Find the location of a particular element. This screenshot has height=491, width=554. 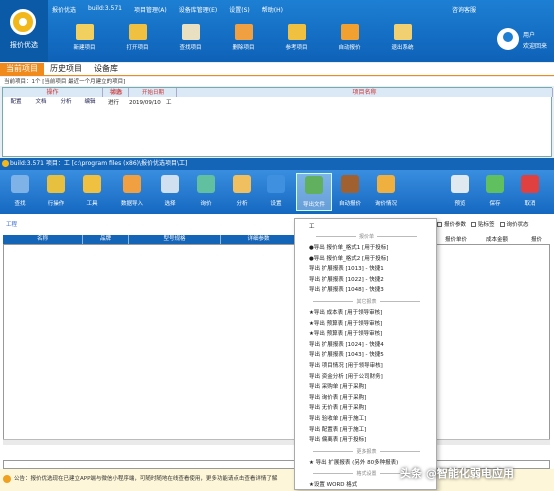

tool-button-13: 取消 is located at coordinates (530, 190).